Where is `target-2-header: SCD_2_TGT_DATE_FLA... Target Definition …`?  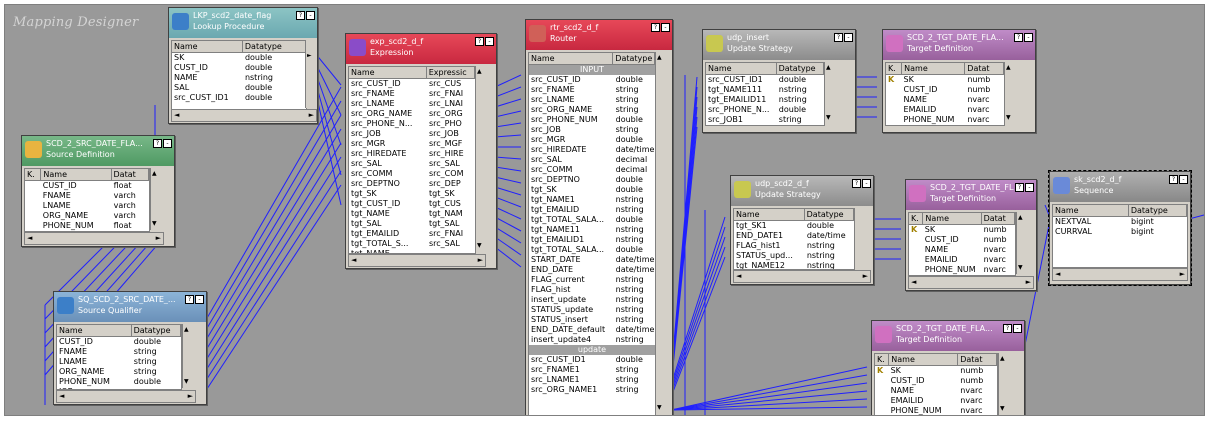 target-2-header: SCD_2_TGT_DATE_FLA... Target Definition … is located at coordinates (971, 195).